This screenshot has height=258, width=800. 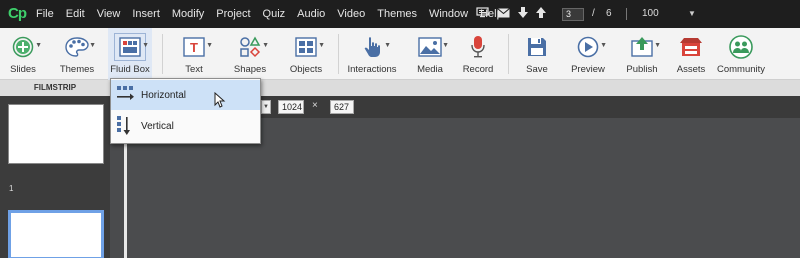 What do you see at coordinates (537, 69) in the screenshot?
I see `save-label: Save` at bounding box center [537, 69].